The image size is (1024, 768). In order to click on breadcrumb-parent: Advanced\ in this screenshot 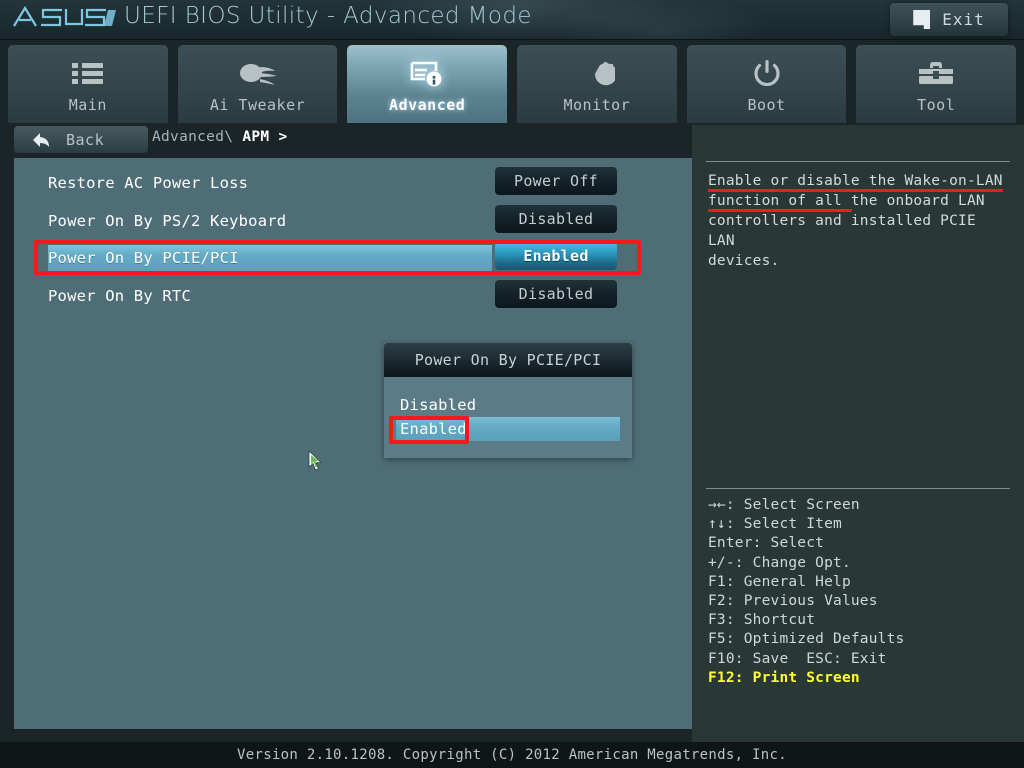, I will do `click(192, 137)`.